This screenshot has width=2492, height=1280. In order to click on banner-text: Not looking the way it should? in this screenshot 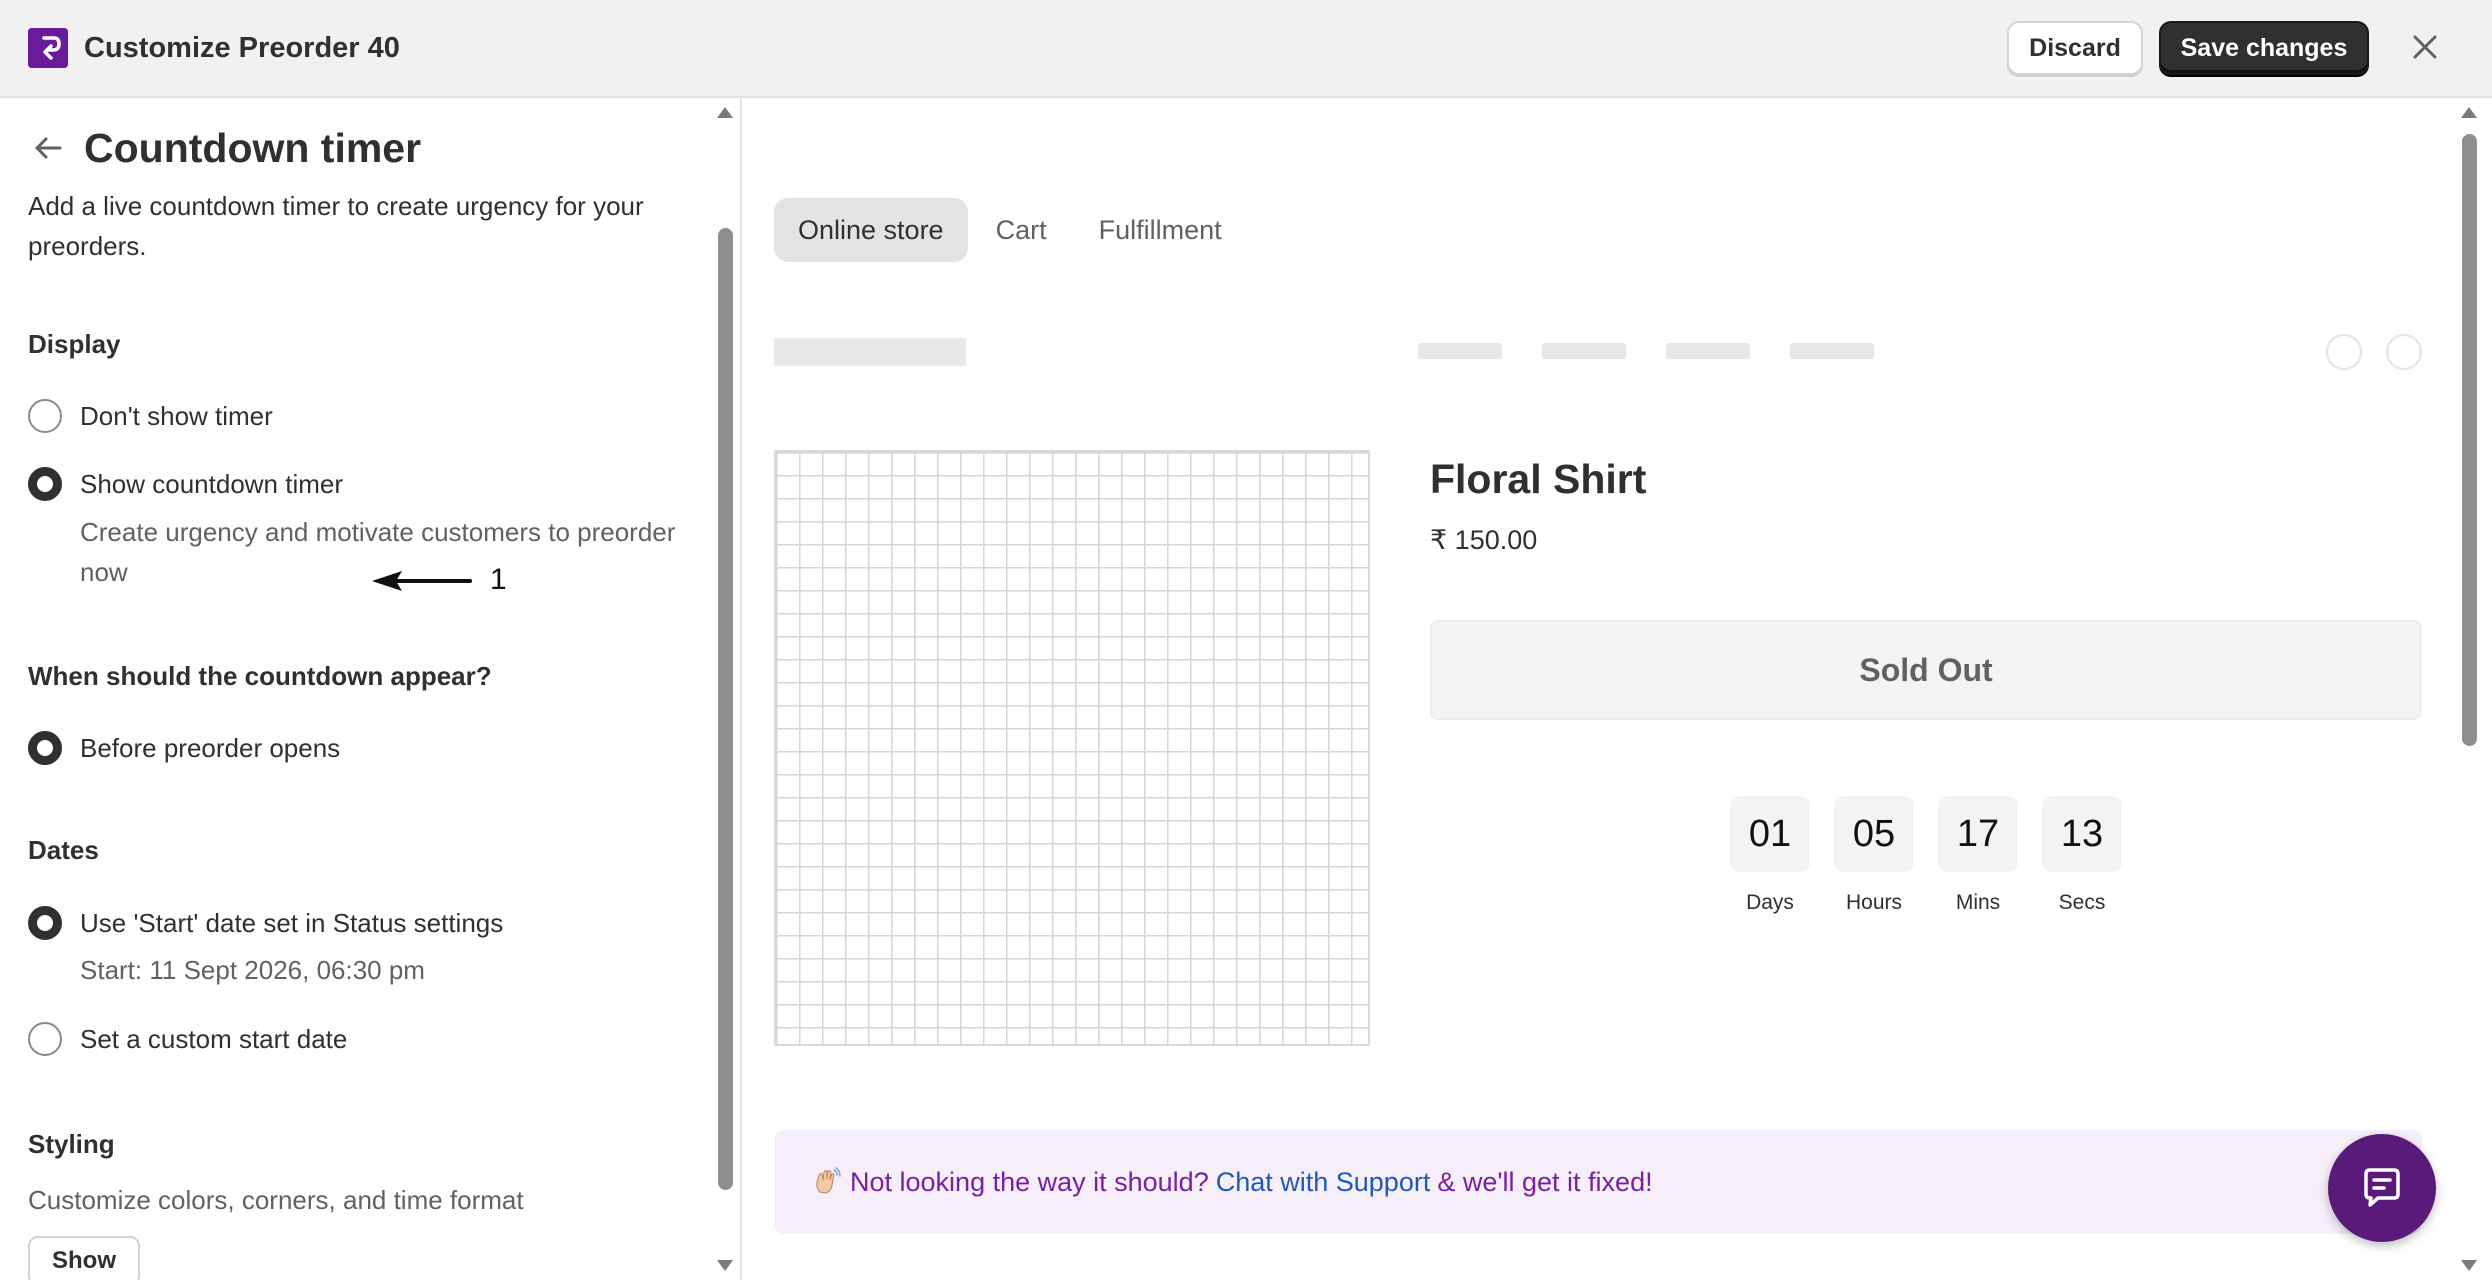, I will do `click(1029, 1181)`.